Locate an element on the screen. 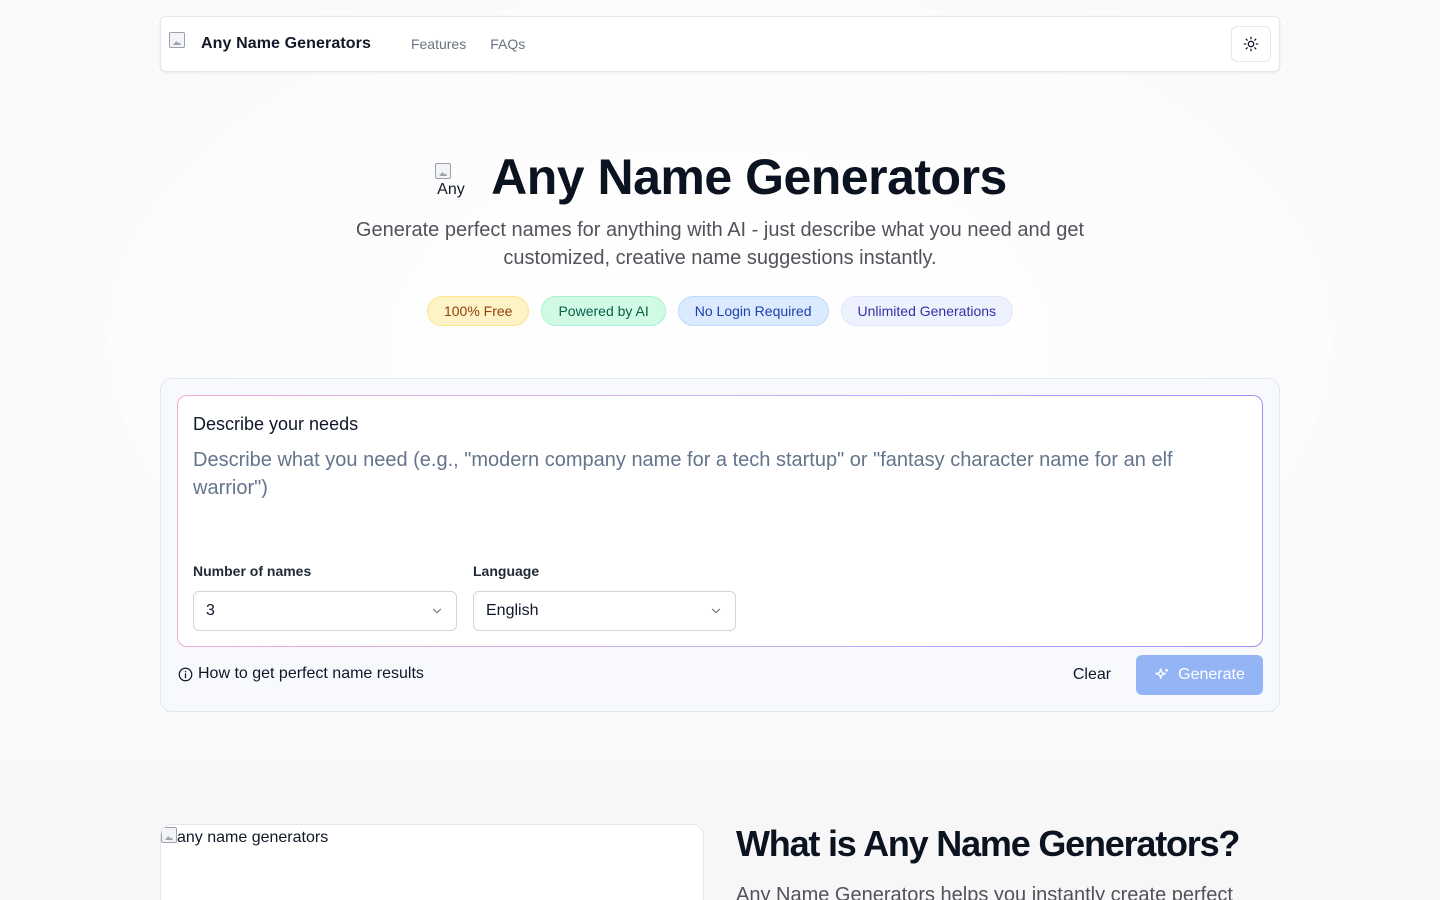 This screenshot has height=900, width=1440. count-select-value: 3 is located at coordinates (210, 610).